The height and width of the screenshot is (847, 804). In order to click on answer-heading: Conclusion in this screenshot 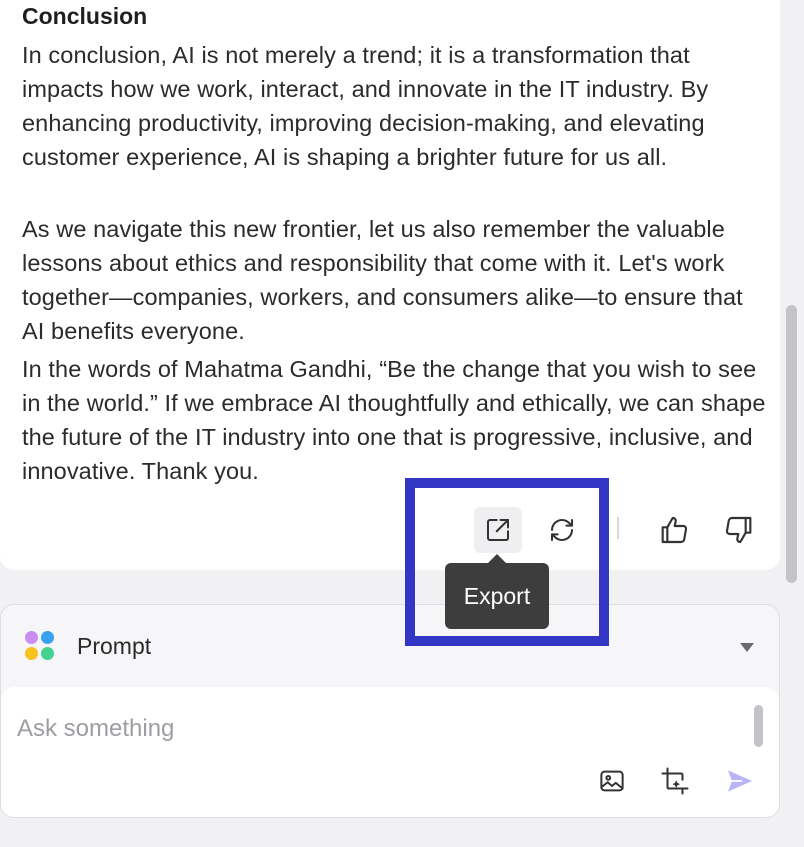, I will do `click(85, 16)`.